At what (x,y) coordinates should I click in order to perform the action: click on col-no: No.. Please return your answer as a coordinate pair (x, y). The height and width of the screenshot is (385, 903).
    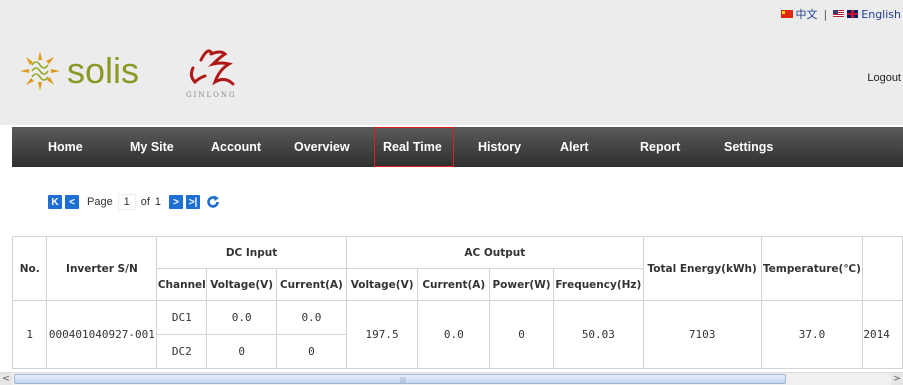
    Looking at the image, I should click on (29, 268).